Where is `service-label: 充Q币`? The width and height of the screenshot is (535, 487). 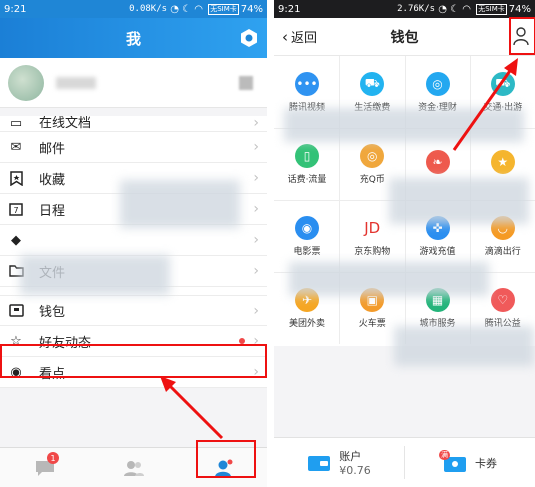 service-label: 充Q币 is located at coordinates (372, 179).